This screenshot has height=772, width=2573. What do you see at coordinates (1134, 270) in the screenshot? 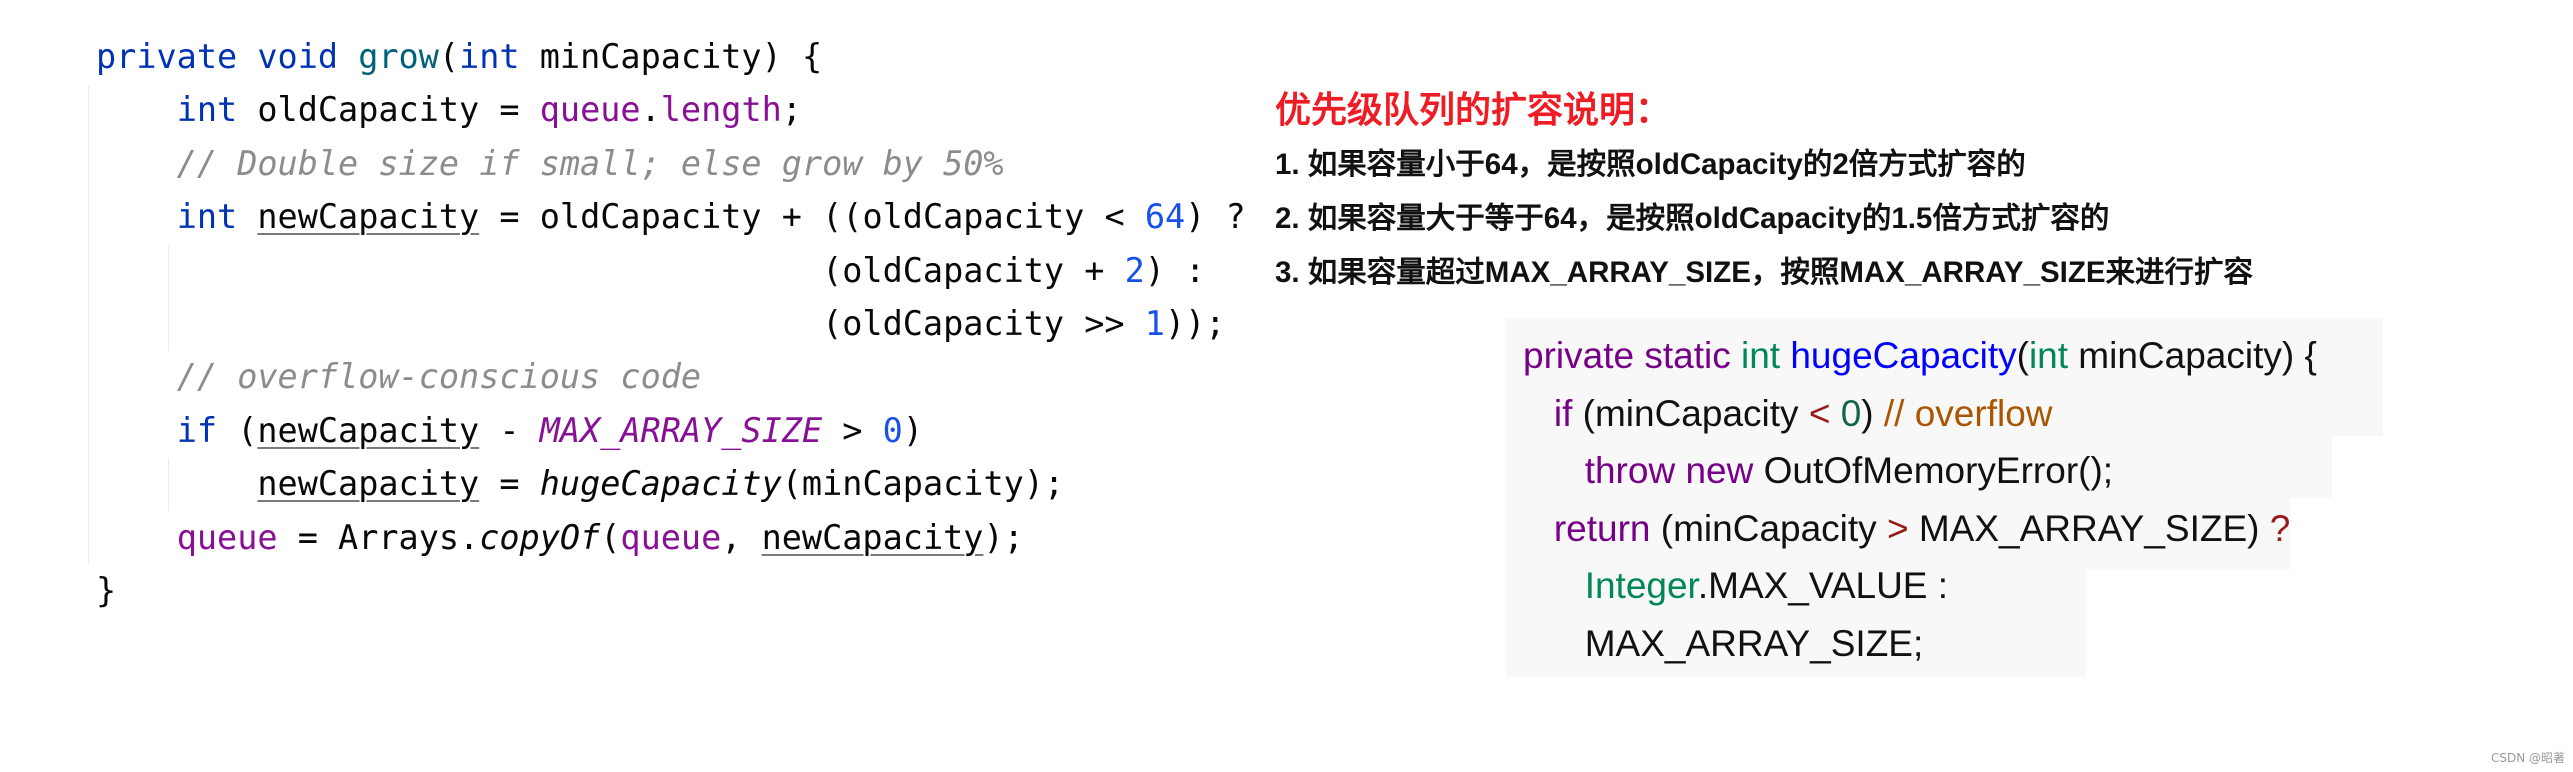
I see `code-token: 2` at bounding box center [1134, 270].